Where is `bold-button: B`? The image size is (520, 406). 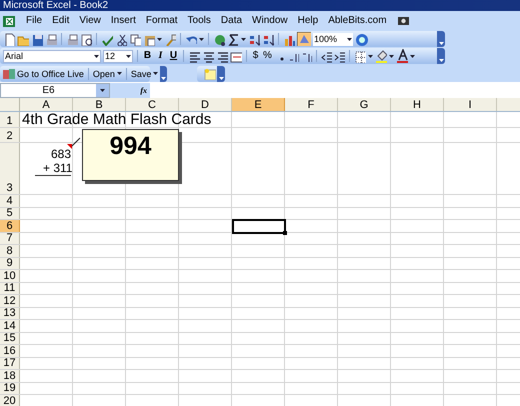 bold-button: B is located at coordinates (147, 56).